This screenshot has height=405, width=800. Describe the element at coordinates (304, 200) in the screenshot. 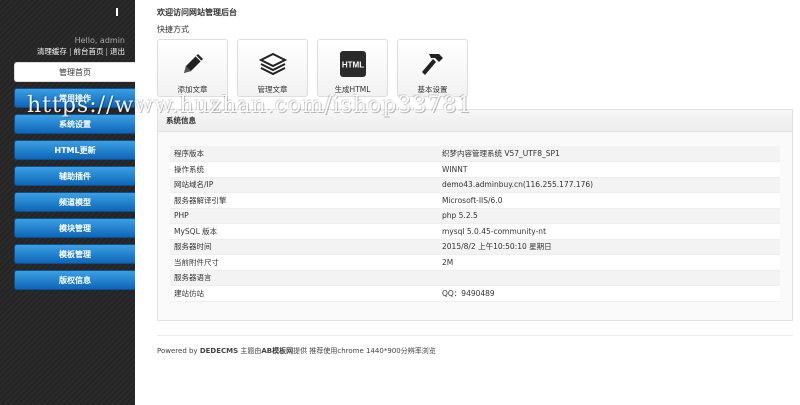

I see `row-key: 服务器解译引擎` at that location.